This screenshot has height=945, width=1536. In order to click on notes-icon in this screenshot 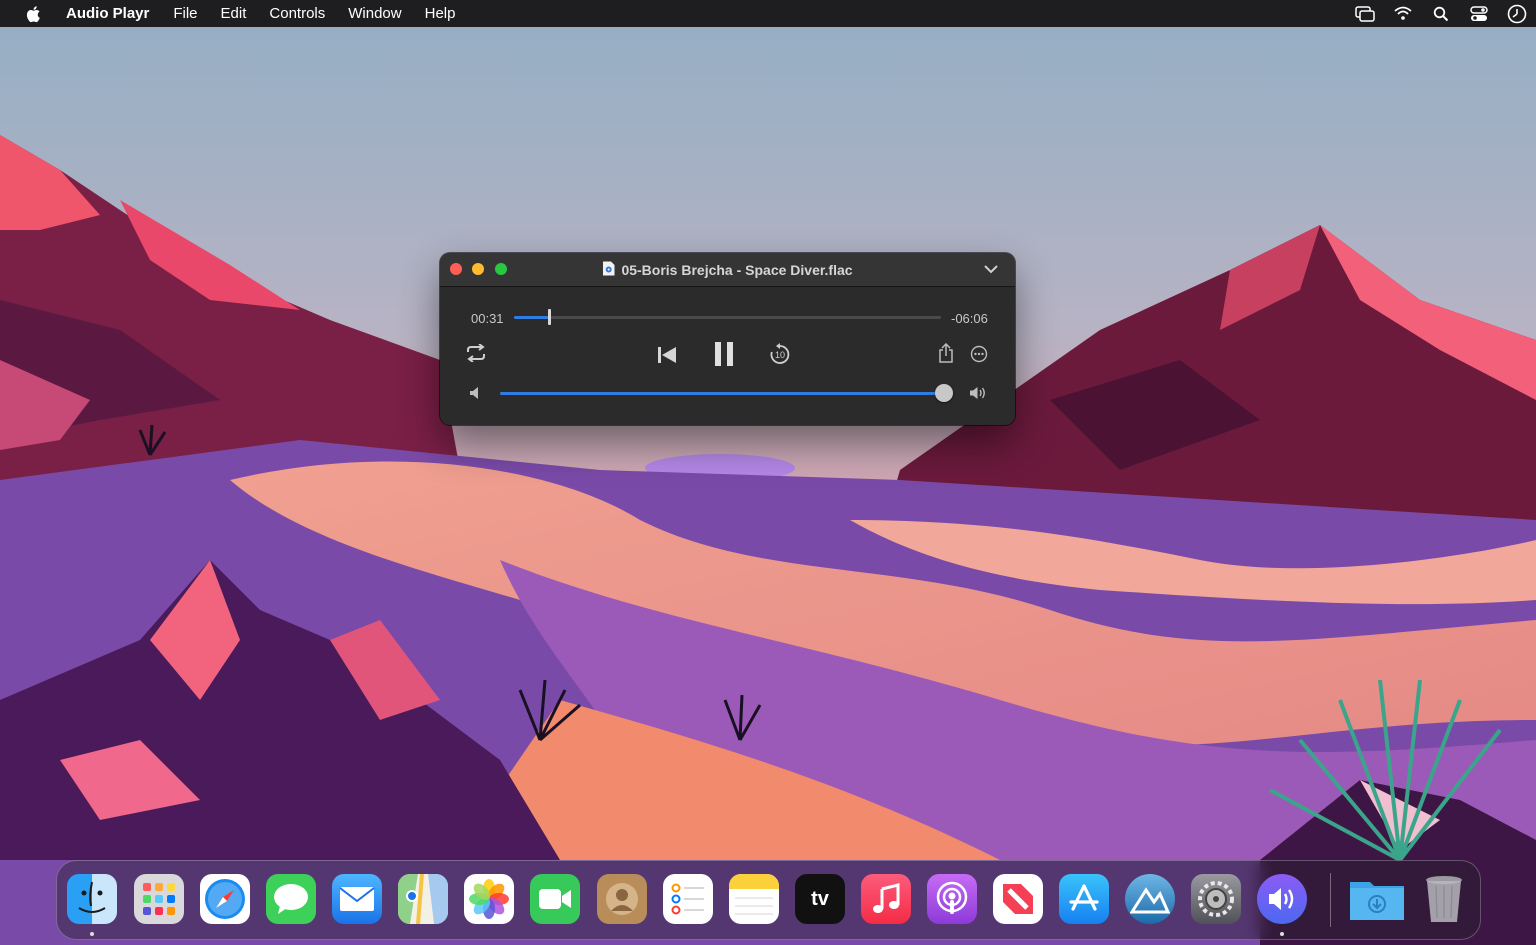, I will do `click(754, 899)`.